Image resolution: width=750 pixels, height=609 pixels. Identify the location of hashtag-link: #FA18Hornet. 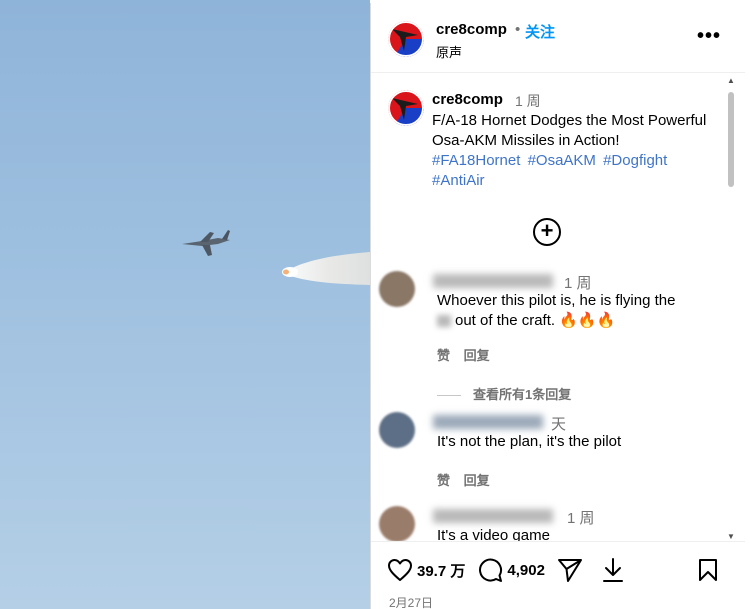
(476, 160).